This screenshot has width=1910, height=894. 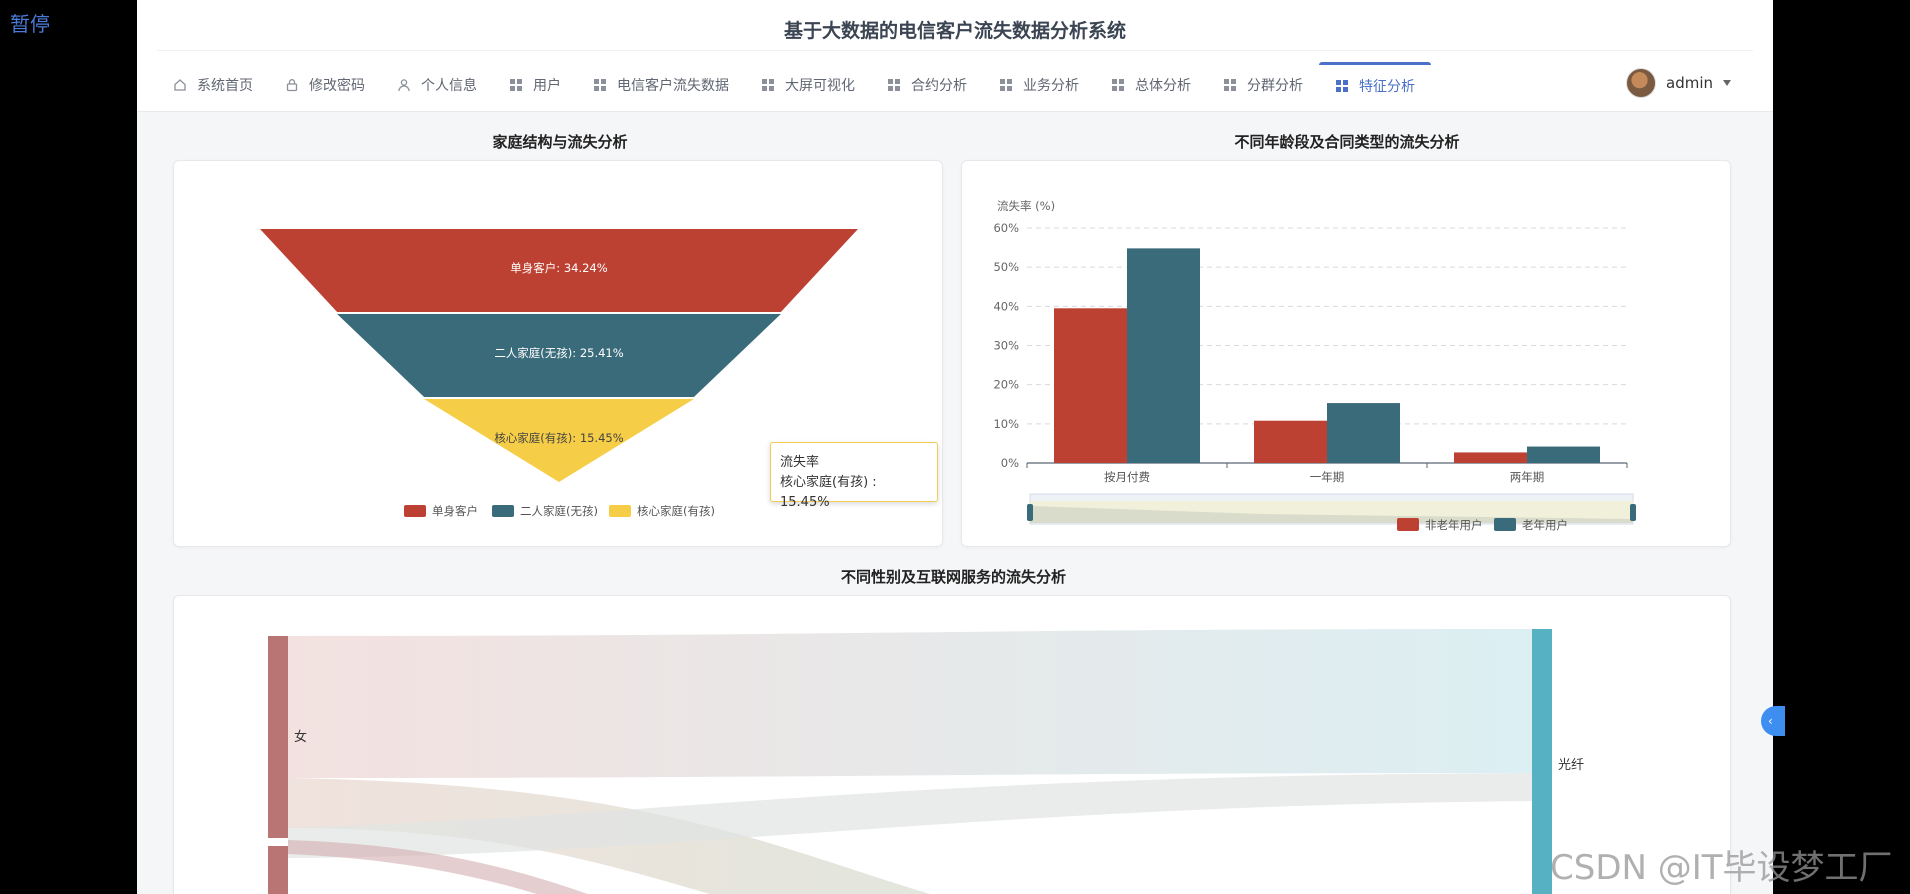 What do you see at coordinates (292, 85) in the screenshot?
I see `lock-icon` at bounding box center [292, 85].